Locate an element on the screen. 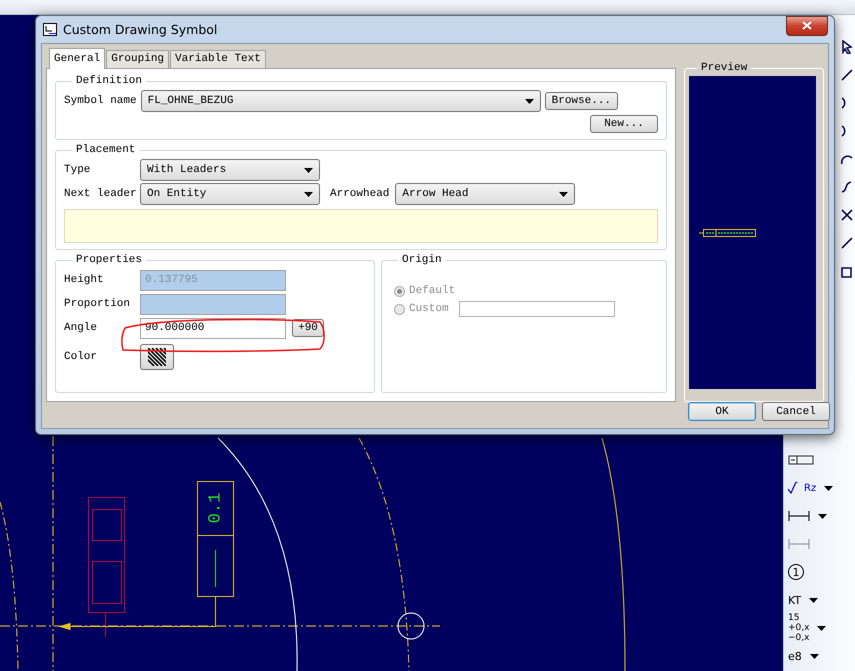 The image size is (855, 671). field-label: Type is located at coordinates (78, 170).